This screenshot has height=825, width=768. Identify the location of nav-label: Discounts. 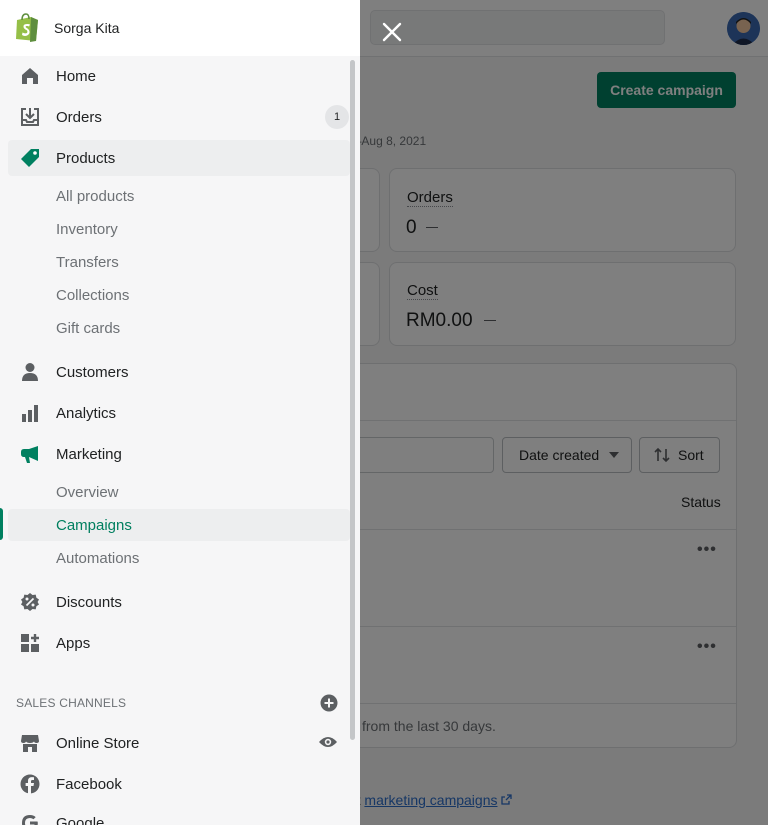
(89, 602).